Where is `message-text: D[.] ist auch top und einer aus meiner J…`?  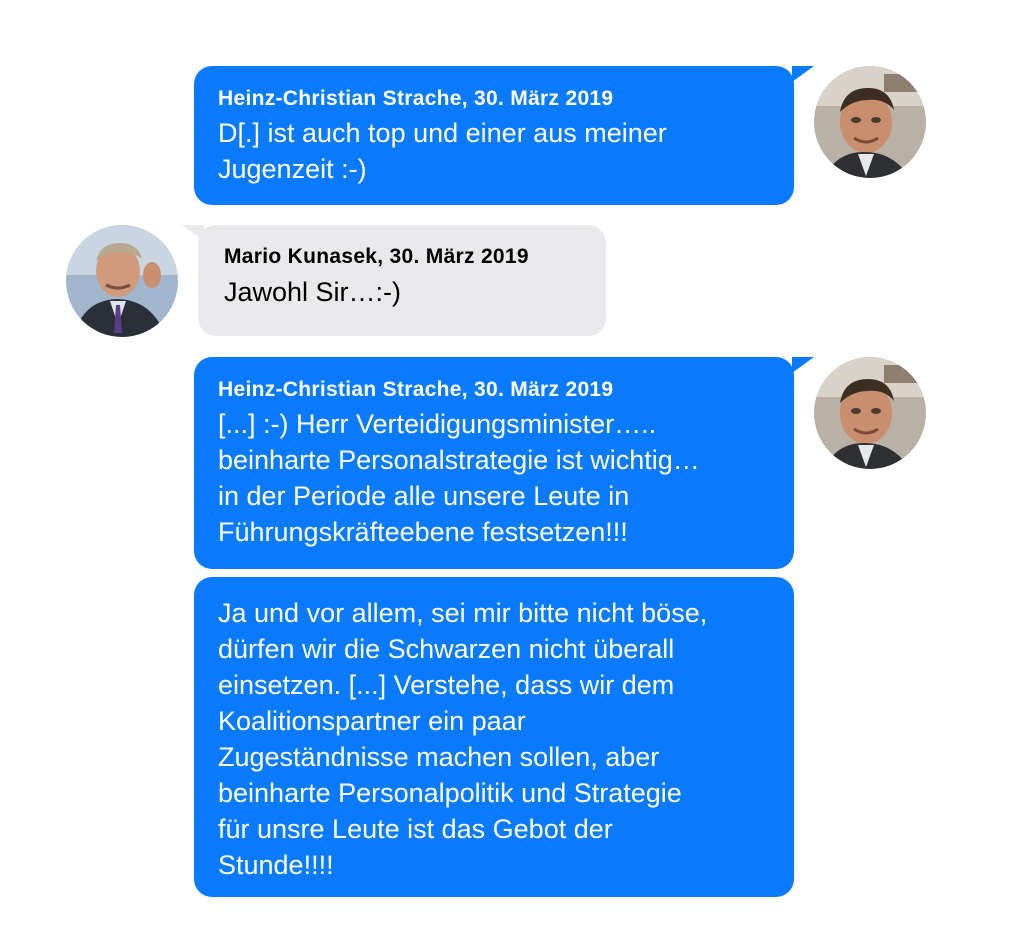
message-text: D[.] ist auch top und einer aus meiner J… is located at coordinates (442, 151).